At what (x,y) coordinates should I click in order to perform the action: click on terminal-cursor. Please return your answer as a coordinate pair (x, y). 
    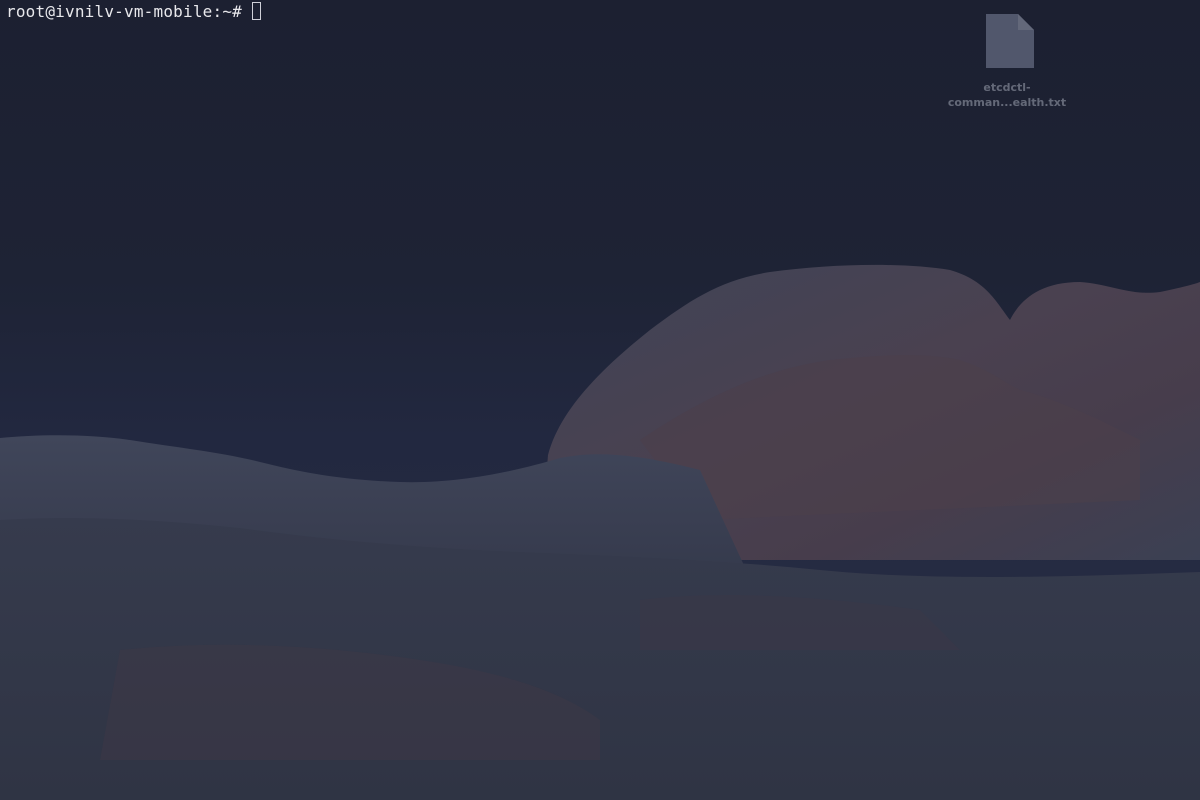
    Looking at the image, I should click on (256, 11).